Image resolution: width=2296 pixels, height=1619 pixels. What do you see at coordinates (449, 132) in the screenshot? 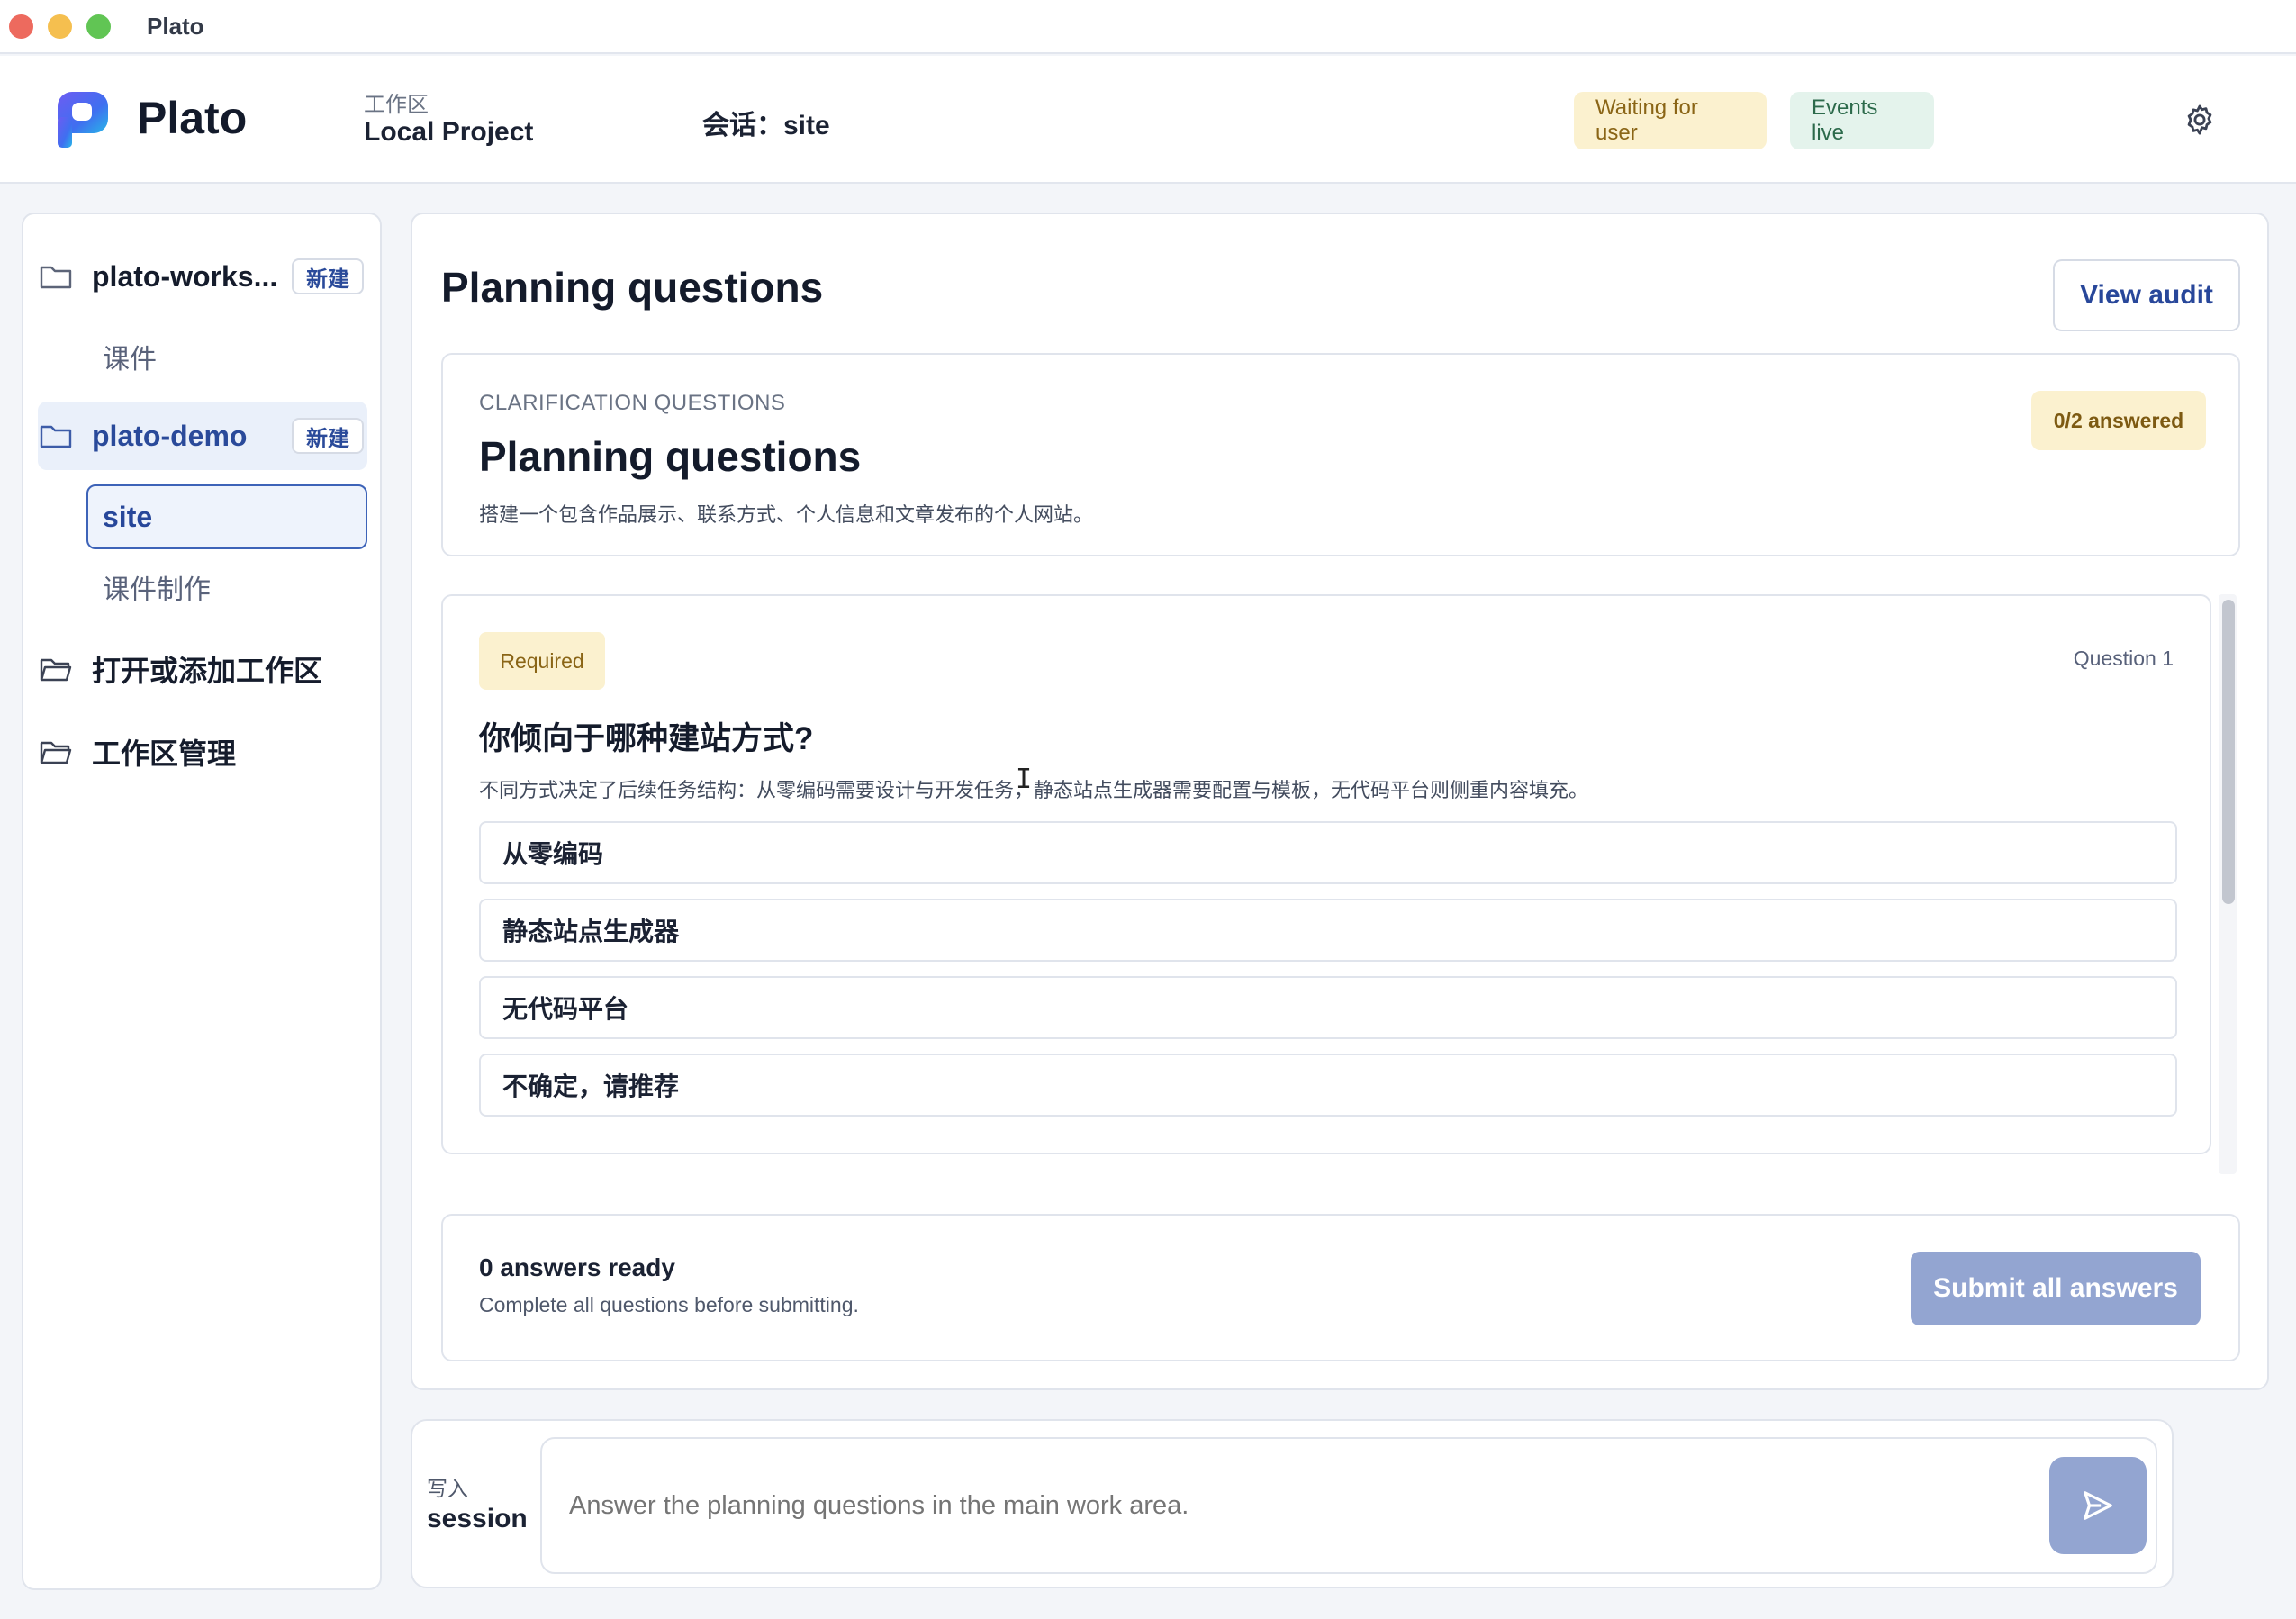
I see `workspace-name: Local Project` at bounding box center [449, 132].